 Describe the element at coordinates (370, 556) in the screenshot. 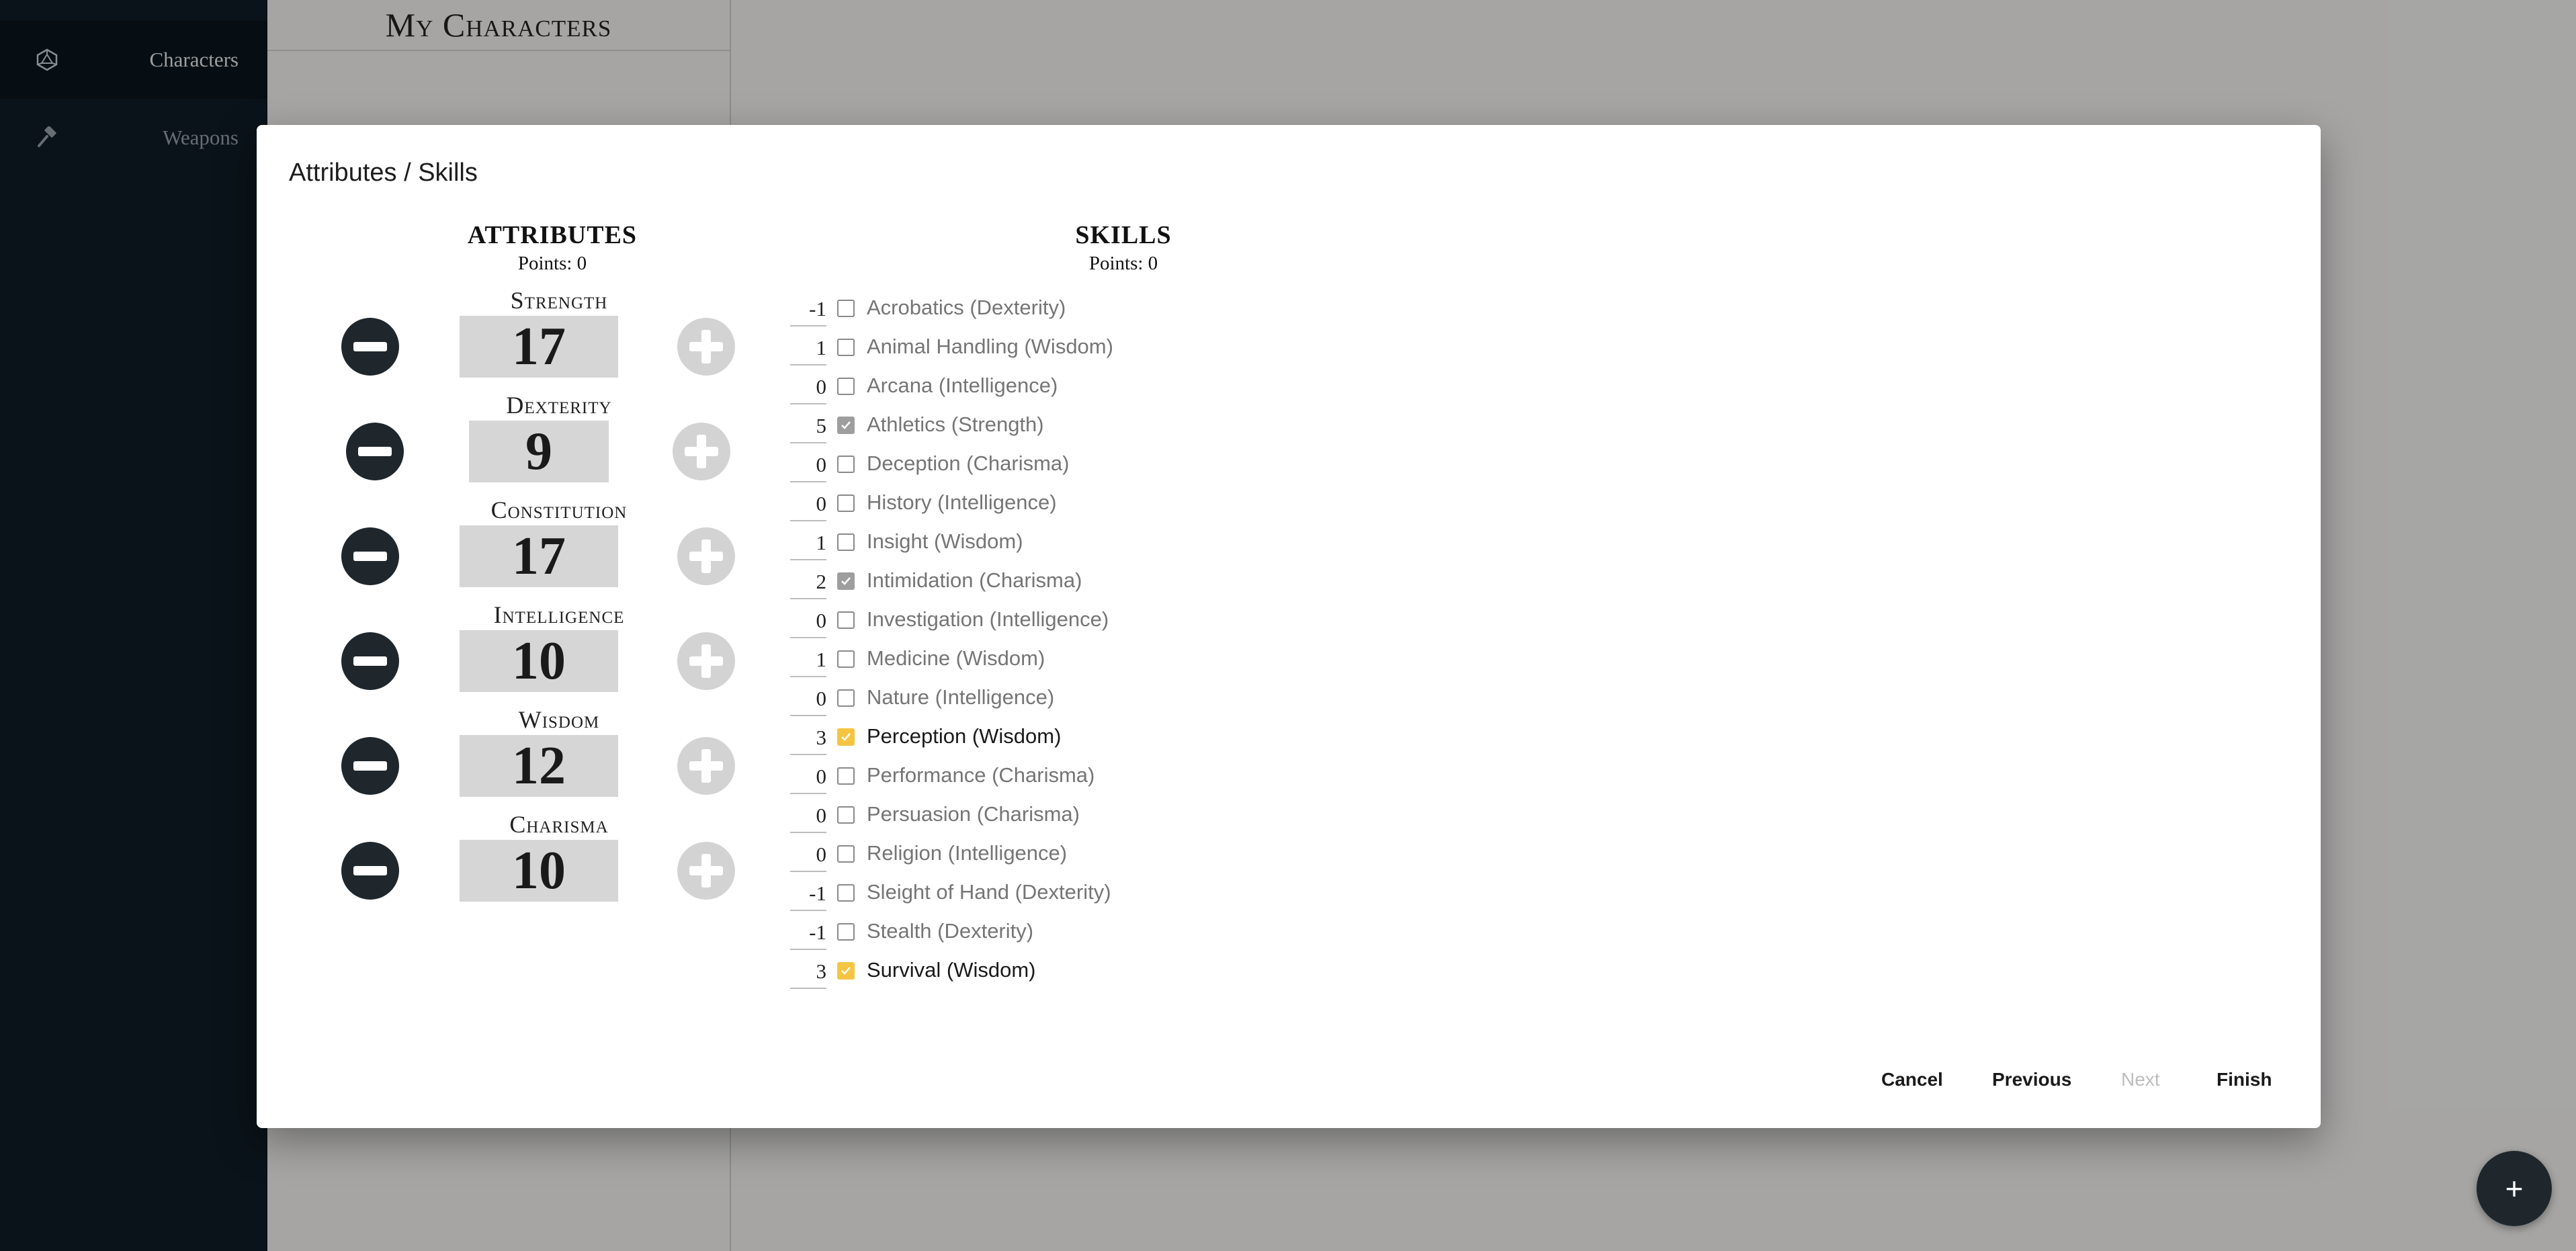

I see `decrease-constitution-button` at that location.